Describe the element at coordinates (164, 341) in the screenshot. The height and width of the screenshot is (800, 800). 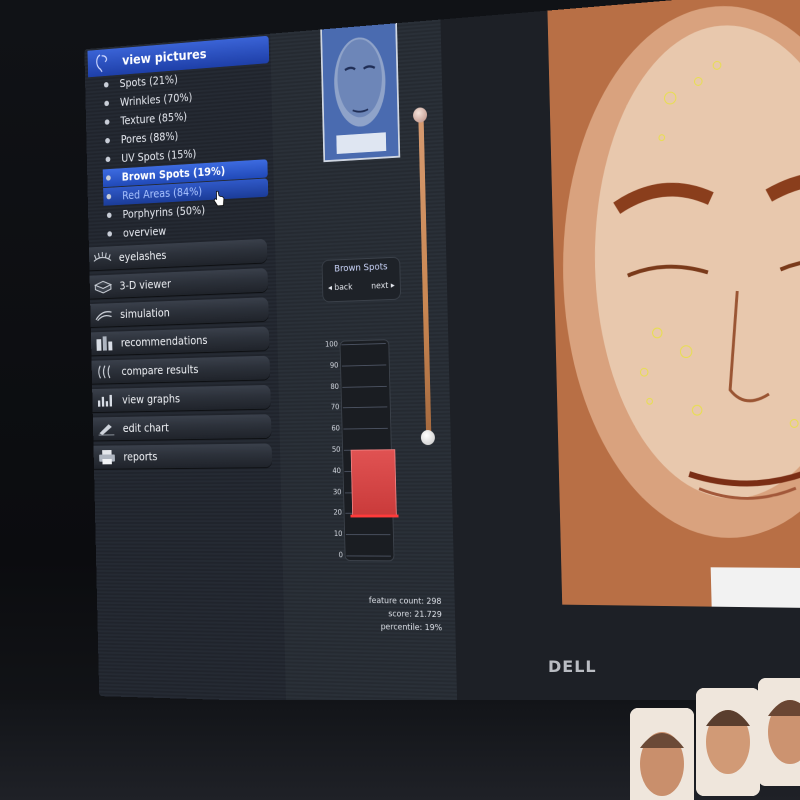
I see `menu-item-label: recommendations` at that location.